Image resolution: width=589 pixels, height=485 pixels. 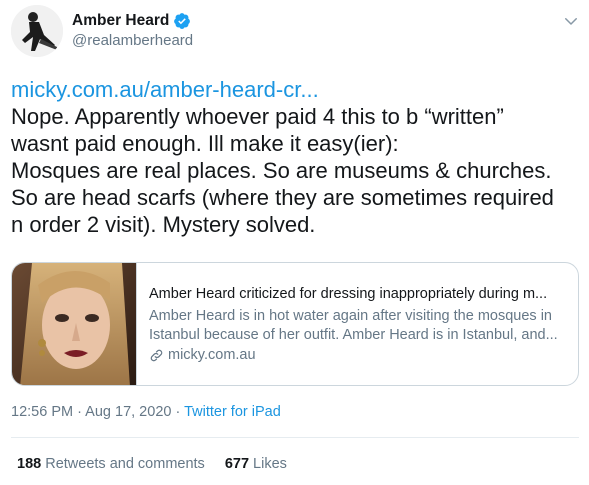 What do you see at coordinates (232, 412) in the screenshot?
I see `tweet-source-link: Twitter for iPad` at bounding box center [232, 412].